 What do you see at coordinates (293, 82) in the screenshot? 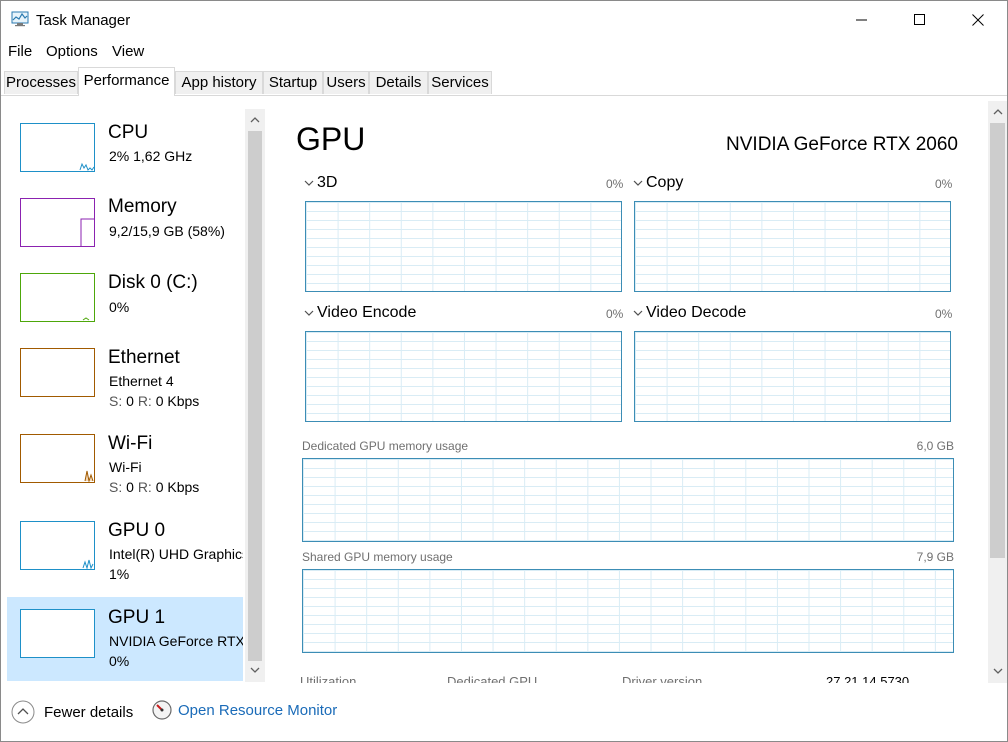
I see `tab-startup: Startup` at bounding box center [293, 82].